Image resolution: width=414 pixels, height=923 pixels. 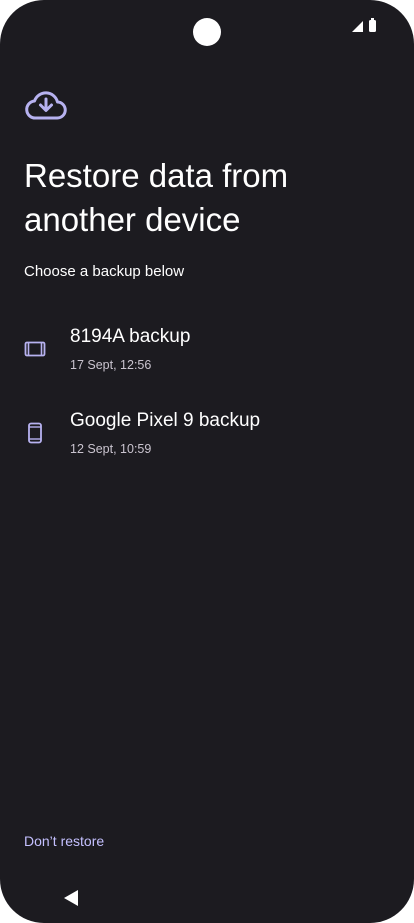 I want to click on backup-item-pixel-9: Google Pixel 9 backup 12 Sept, 10:59, so click(x=207, y=439).